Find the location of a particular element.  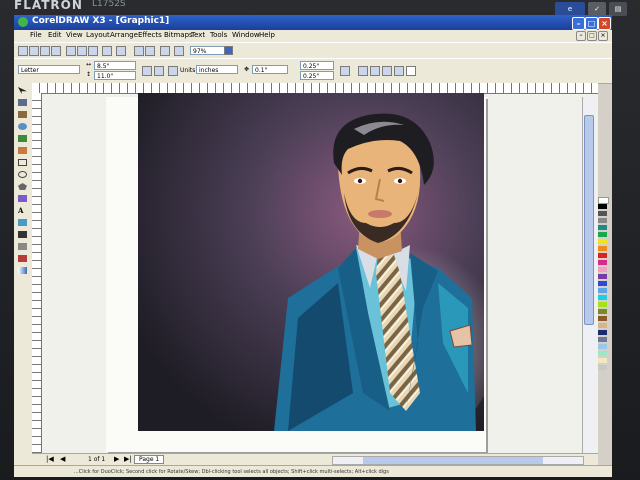

open-icon is located at coordinates (34, 51).